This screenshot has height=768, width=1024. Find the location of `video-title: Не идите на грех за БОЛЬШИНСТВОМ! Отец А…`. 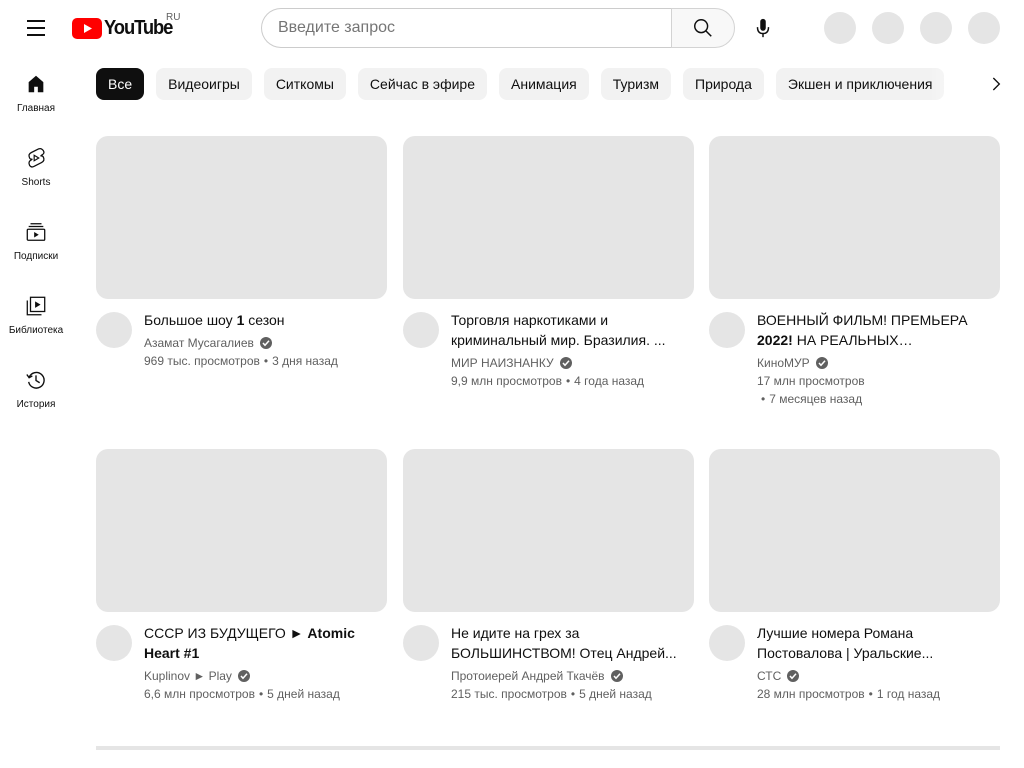

video-title: Не идите на грех за БОЛЬШИНСТВОМ! Отец А… is located at coordinates (568, 643).